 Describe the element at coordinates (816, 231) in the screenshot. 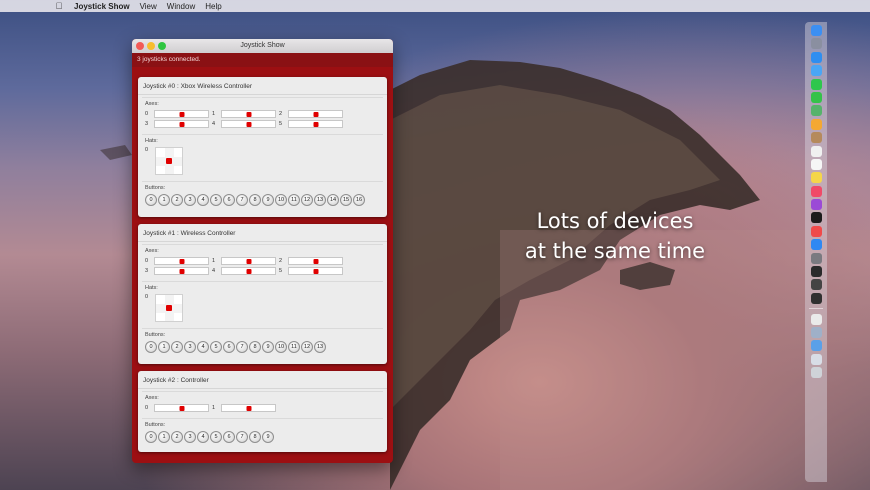

I see `news-icon` at that location.